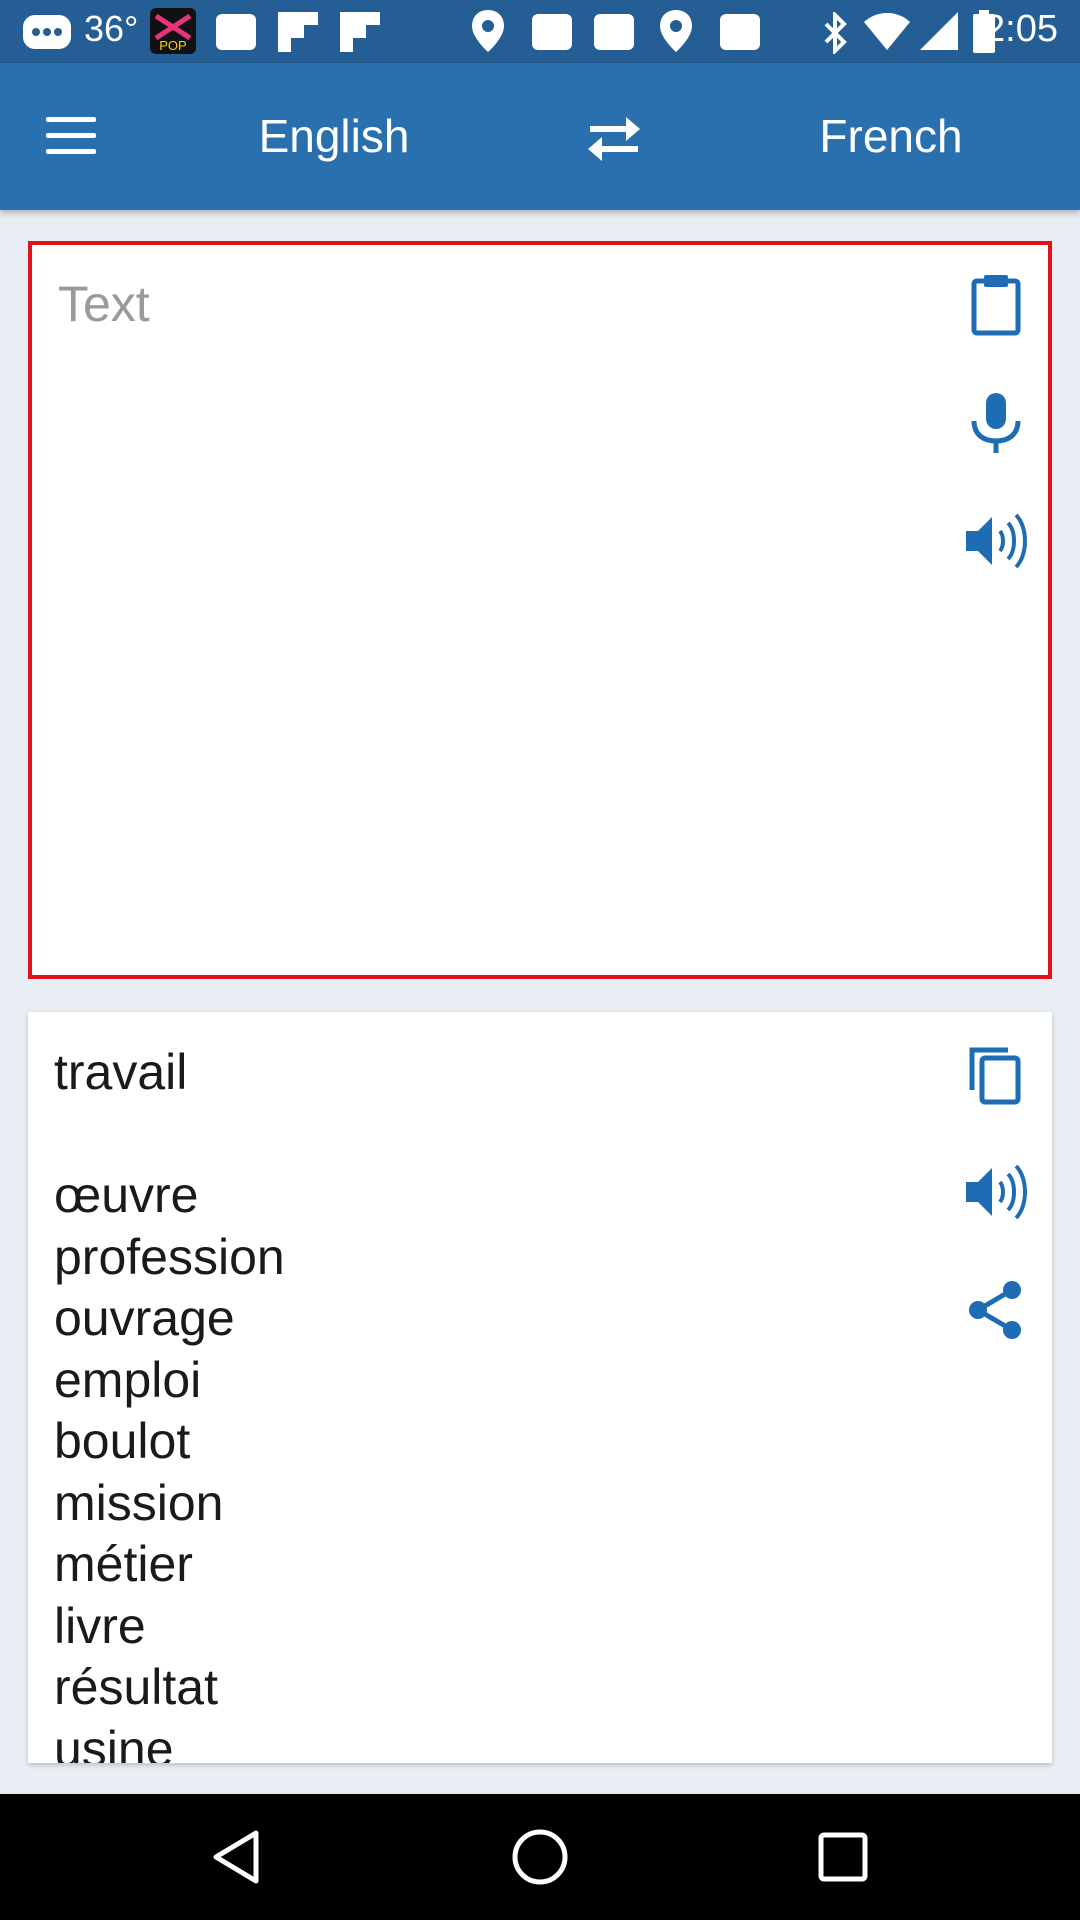 Image resolution: width=1080 pixels, height=1920 pixels. I want to click on alternative-translation: ouvrage, so click(144, 1318).